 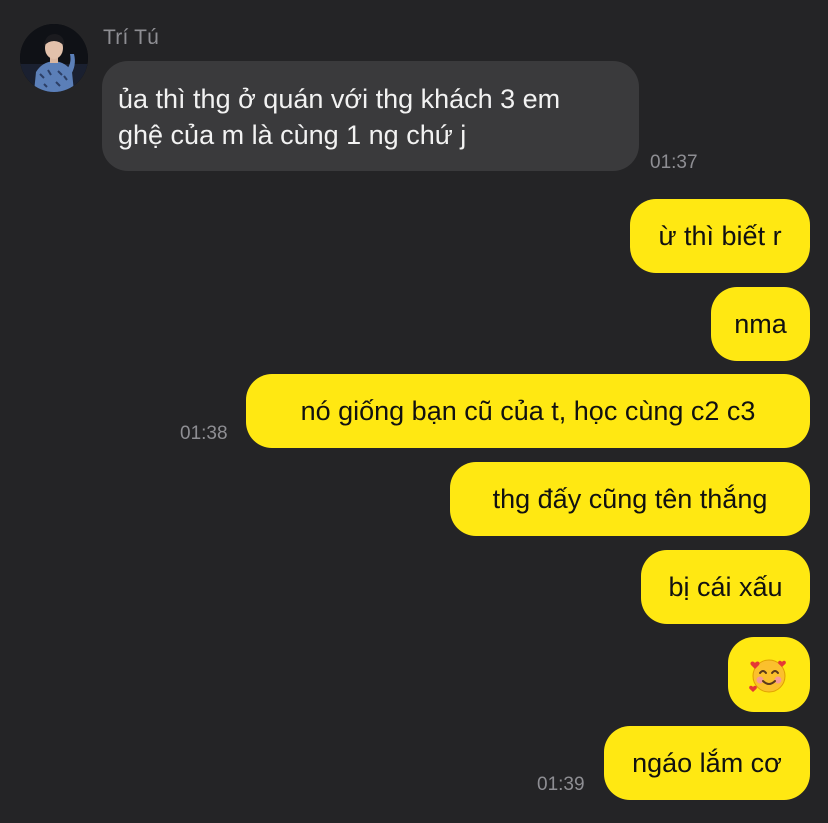 I want to click on outgoing-message-bubble: nma, so click(x=760, y=324).